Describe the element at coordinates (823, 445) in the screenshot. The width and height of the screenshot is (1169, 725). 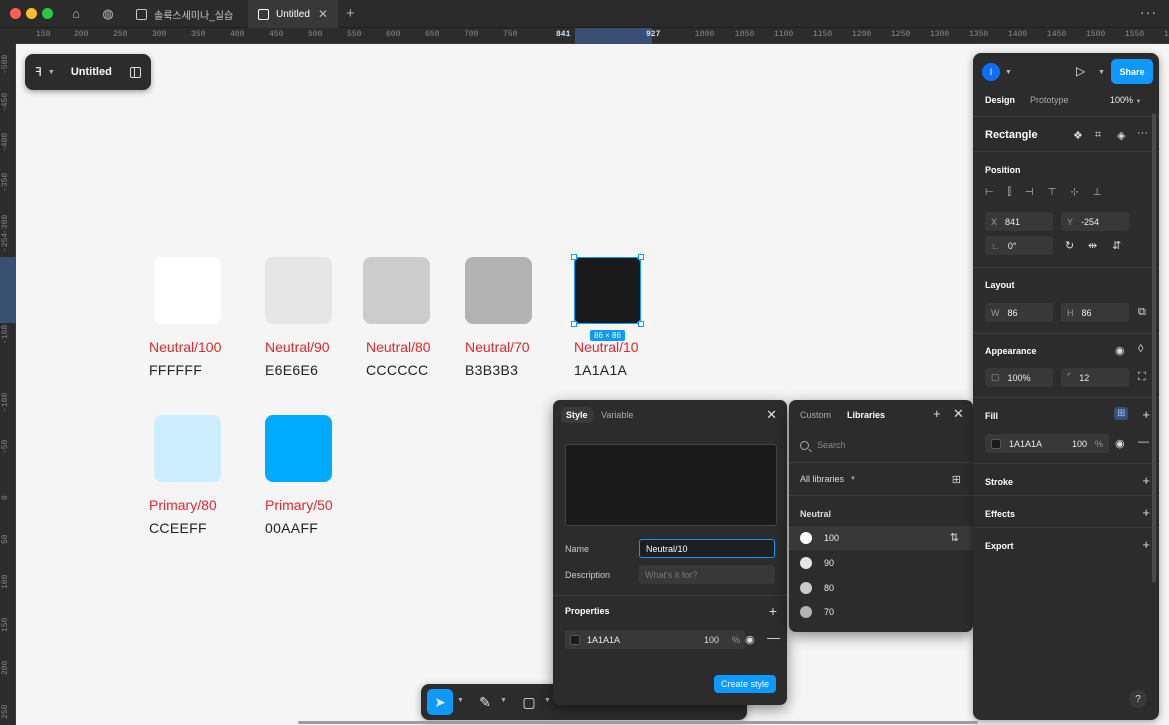
I see `library-search: Search` at that location.